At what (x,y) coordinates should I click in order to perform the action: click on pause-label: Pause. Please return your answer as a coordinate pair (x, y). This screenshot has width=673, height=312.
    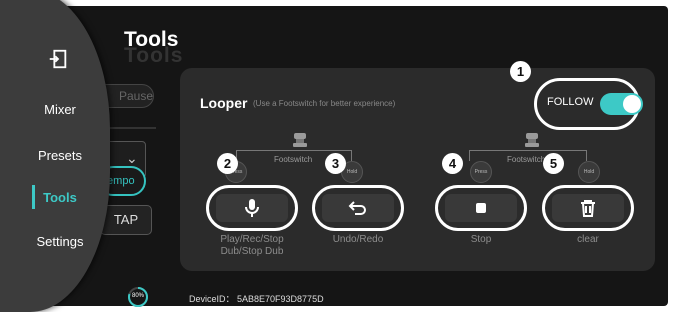
    Looking at the image, I should click on (136, 96).